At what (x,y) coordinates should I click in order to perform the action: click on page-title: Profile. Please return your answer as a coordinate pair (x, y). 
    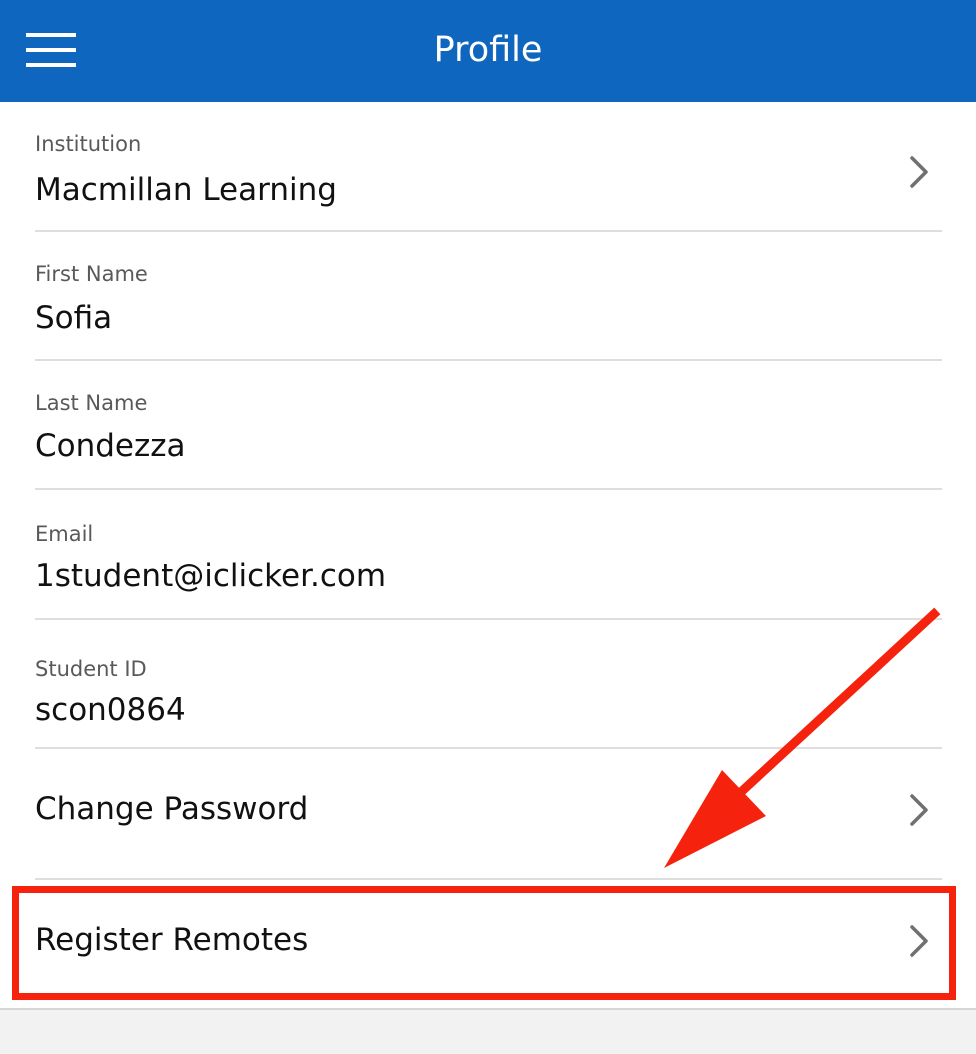
    Looking at the image, I should click on (488, 50).